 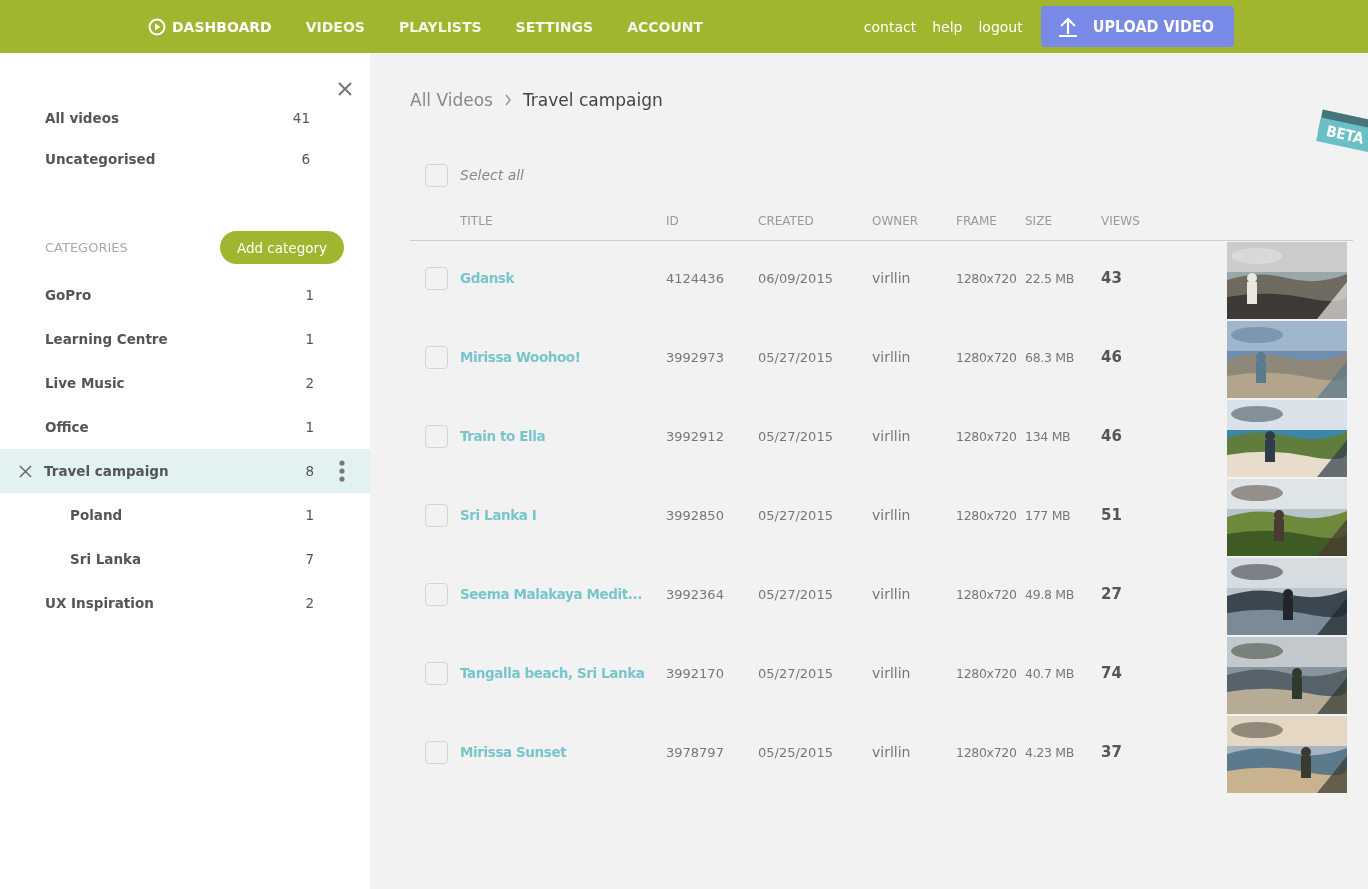 What do you see at coordinates (101, 158) in the screenshot?
I see `item-label: Uncategorised` at bounding box center [101, 158].